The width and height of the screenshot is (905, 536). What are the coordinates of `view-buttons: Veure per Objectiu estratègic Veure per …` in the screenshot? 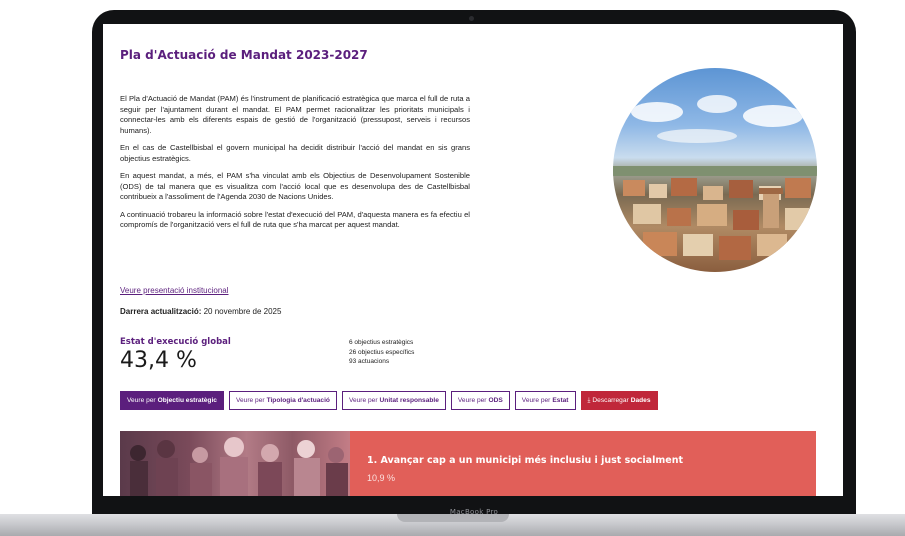 It's located at (389, 400).